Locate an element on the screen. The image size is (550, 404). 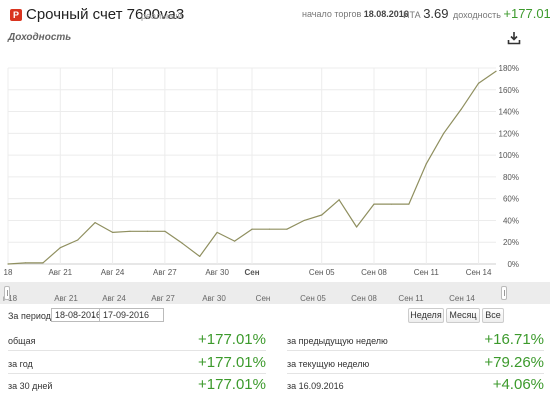
y-tick-label: 20% is located at coordinates (511, 242).